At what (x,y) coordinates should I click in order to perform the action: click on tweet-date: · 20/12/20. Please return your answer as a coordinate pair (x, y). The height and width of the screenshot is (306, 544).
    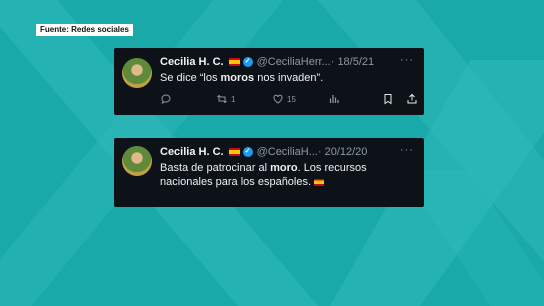
    Looking at the image, I should click on (343, 152).